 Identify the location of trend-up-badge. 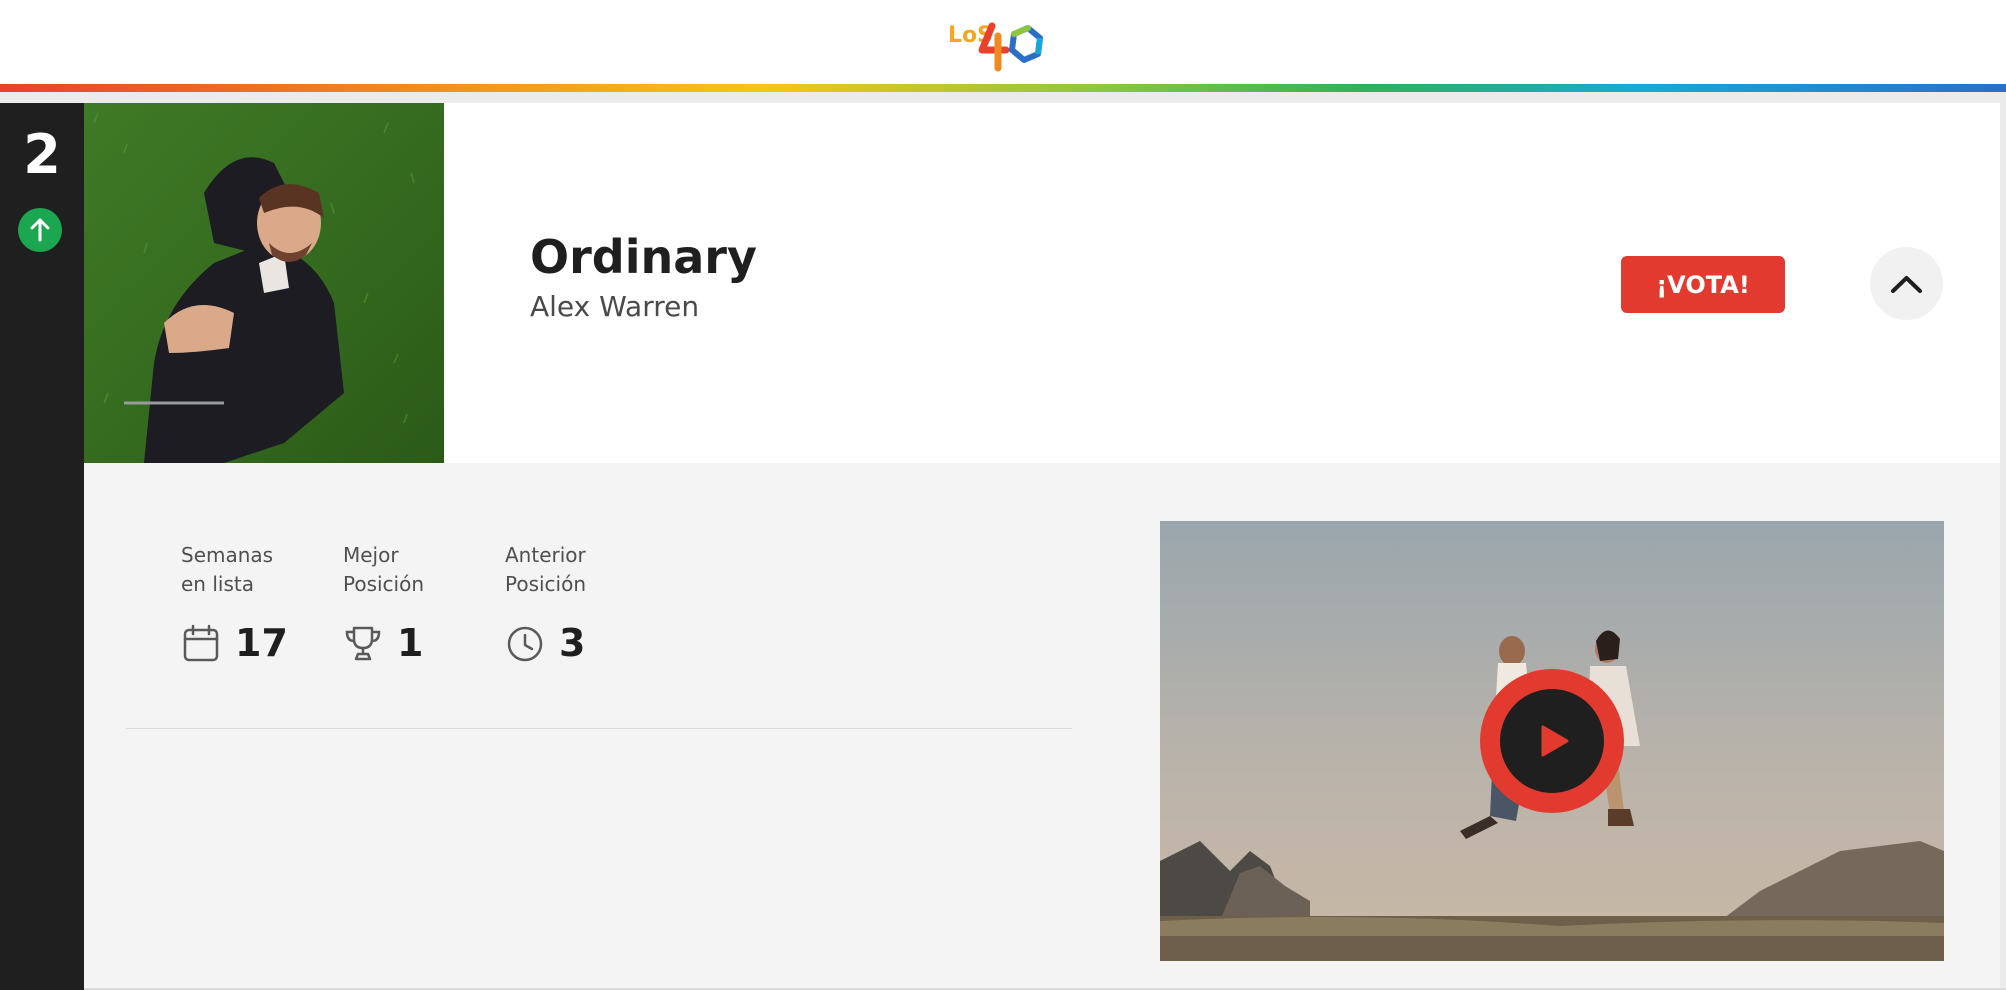
(40, 230).